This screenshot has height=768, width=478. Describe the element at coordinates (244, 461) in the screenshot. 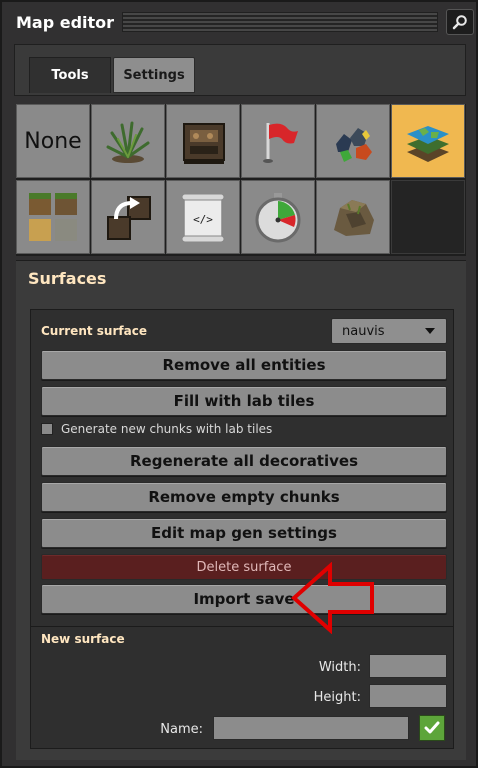

I see `regenerate-decoratives-button: Regenerate all decoratives` at that location.